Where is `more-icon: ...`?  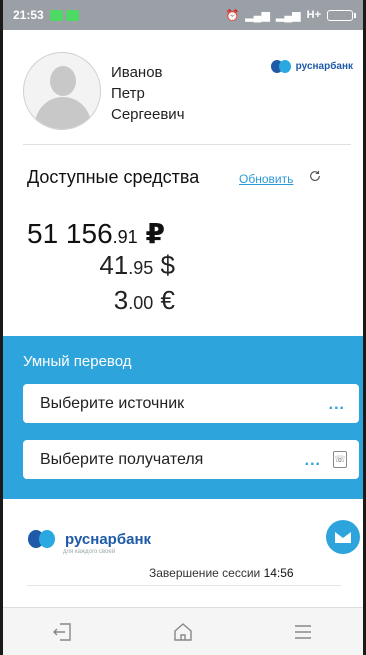 more-icon: ... is located at coordinates (336, 404).